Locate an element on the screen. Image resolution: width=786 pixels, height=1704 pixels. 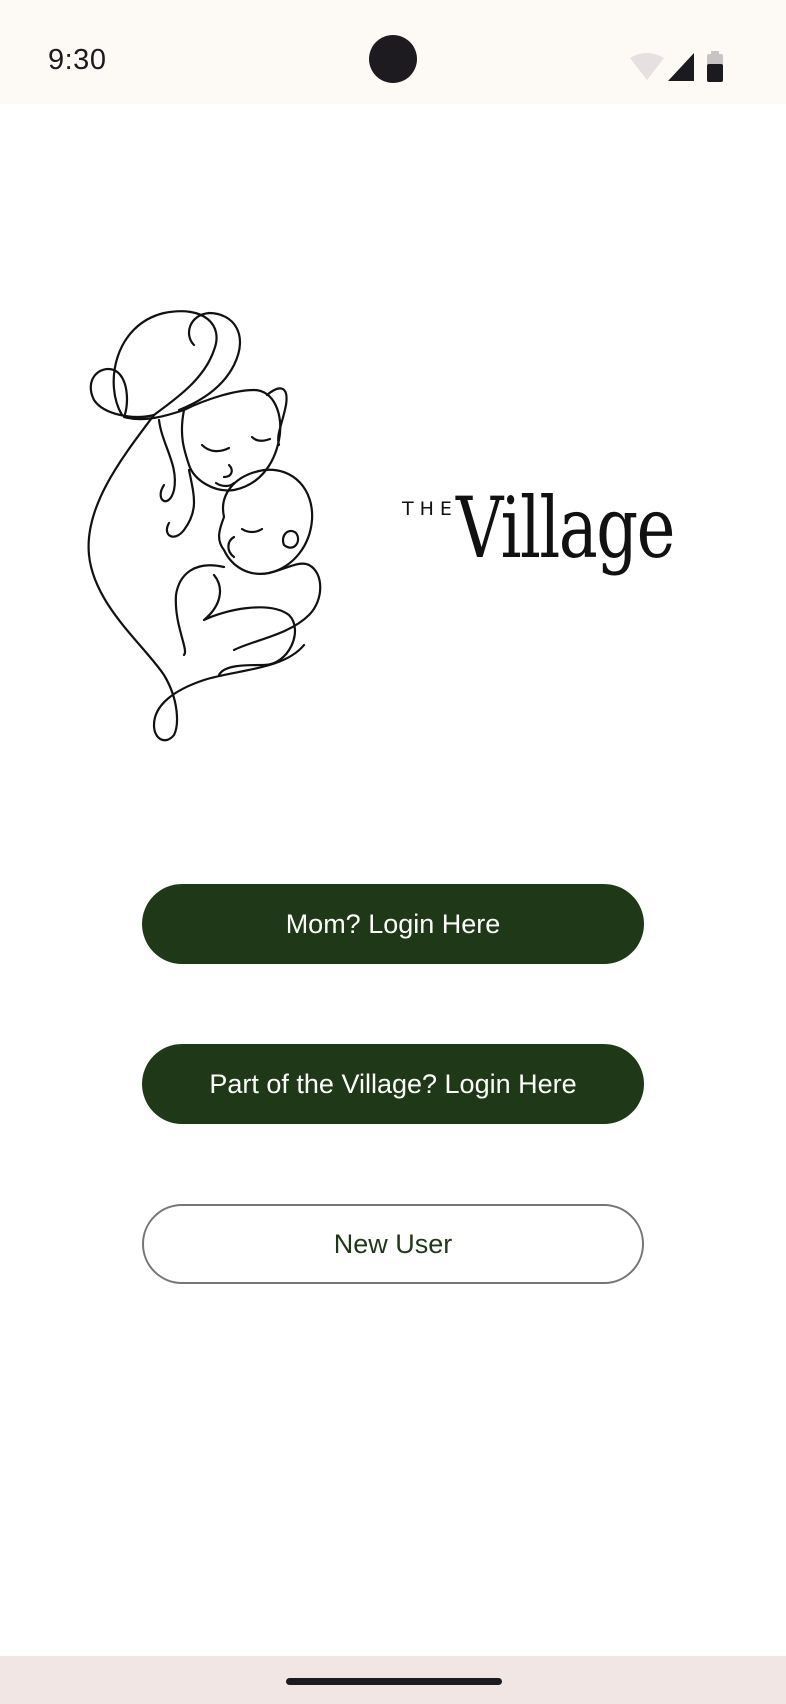
navigation-bar is located at coordinates (393, 1680).